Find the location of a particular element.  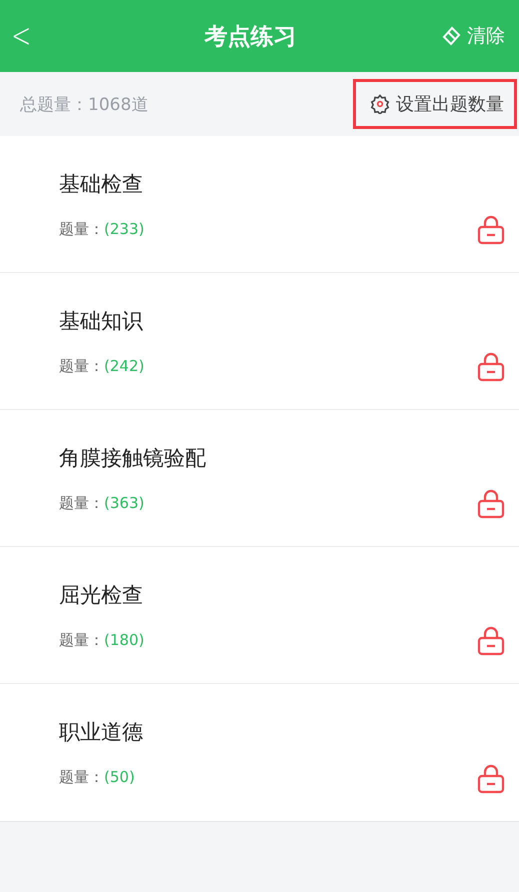

question-count: 题量：(180) is located at coordinates (101, 640).